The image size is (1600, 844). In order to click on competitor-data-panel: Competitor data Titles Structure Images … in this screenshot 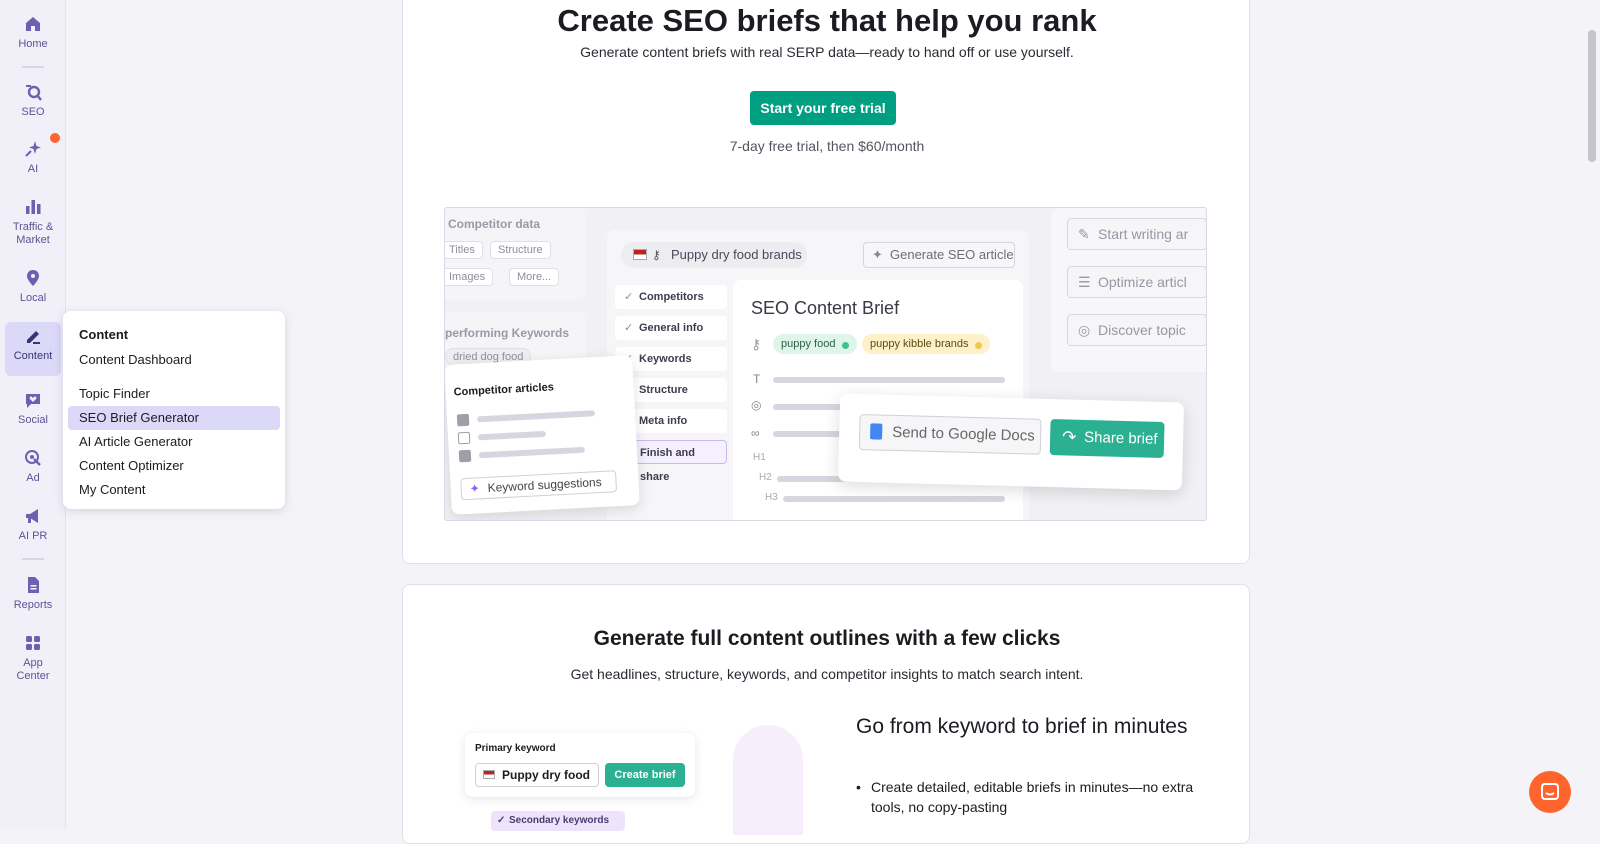, I will do `click(515, 254)`.